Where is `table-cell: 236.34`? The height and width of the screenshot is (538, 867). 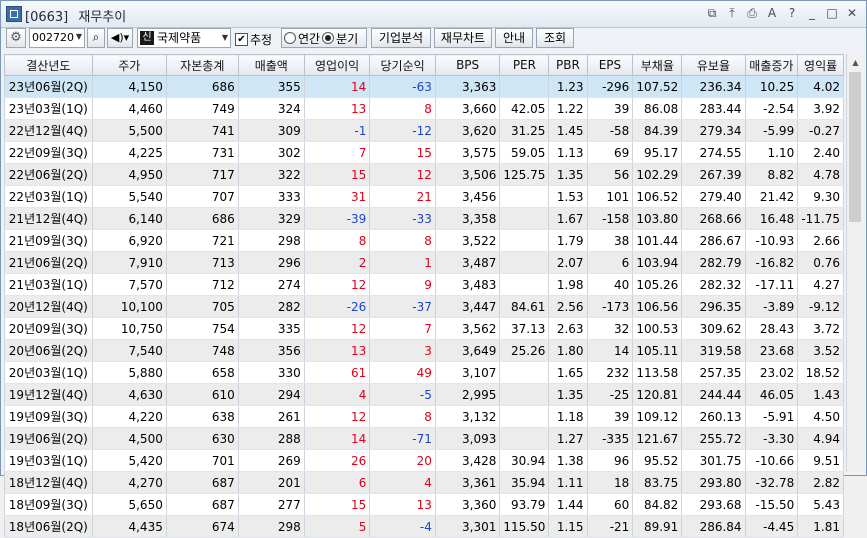 table-cell: 236.34 is located at coordinates (713, 86).